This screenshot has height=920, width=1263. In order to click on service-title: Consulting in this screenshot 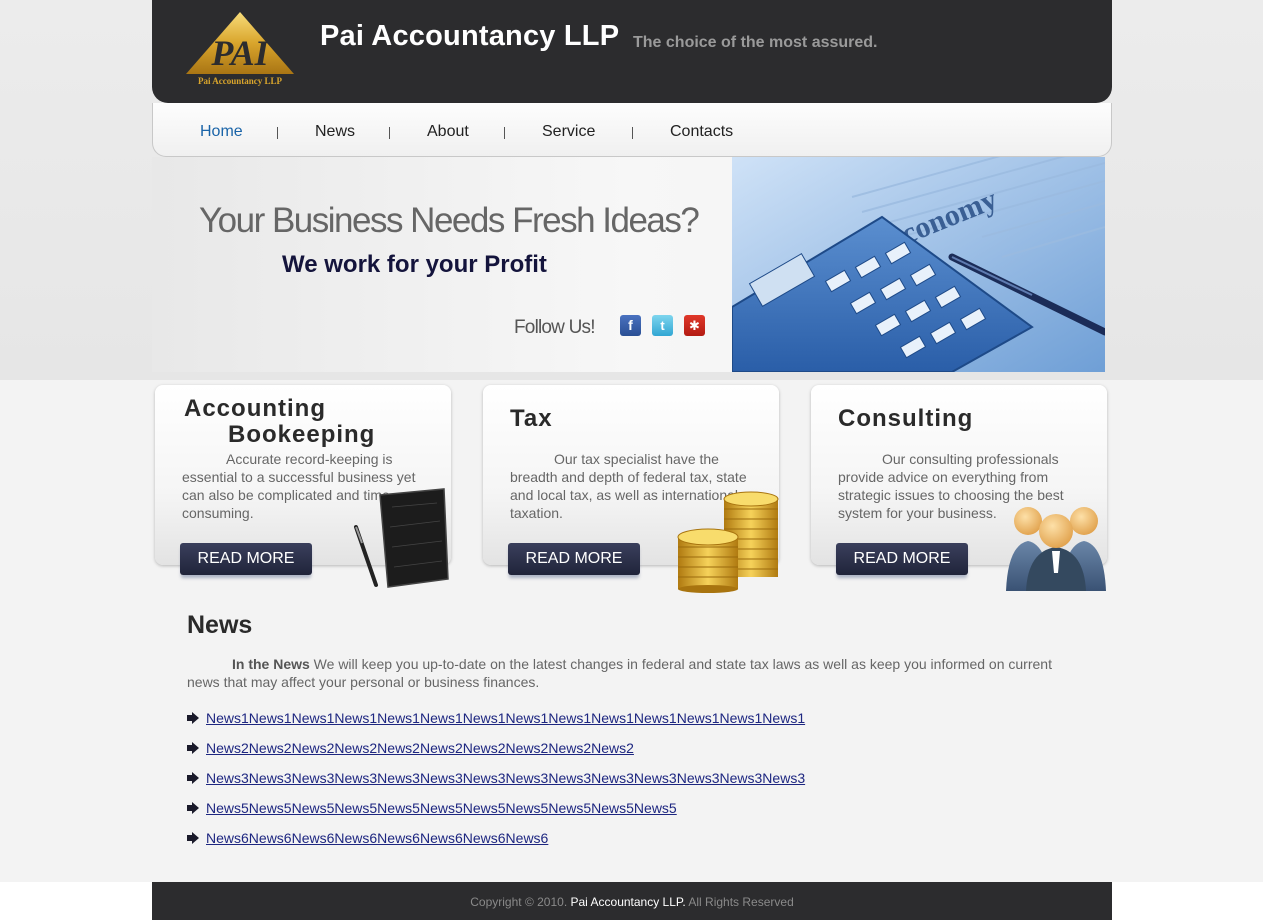, I will do `click(906, 418)`.